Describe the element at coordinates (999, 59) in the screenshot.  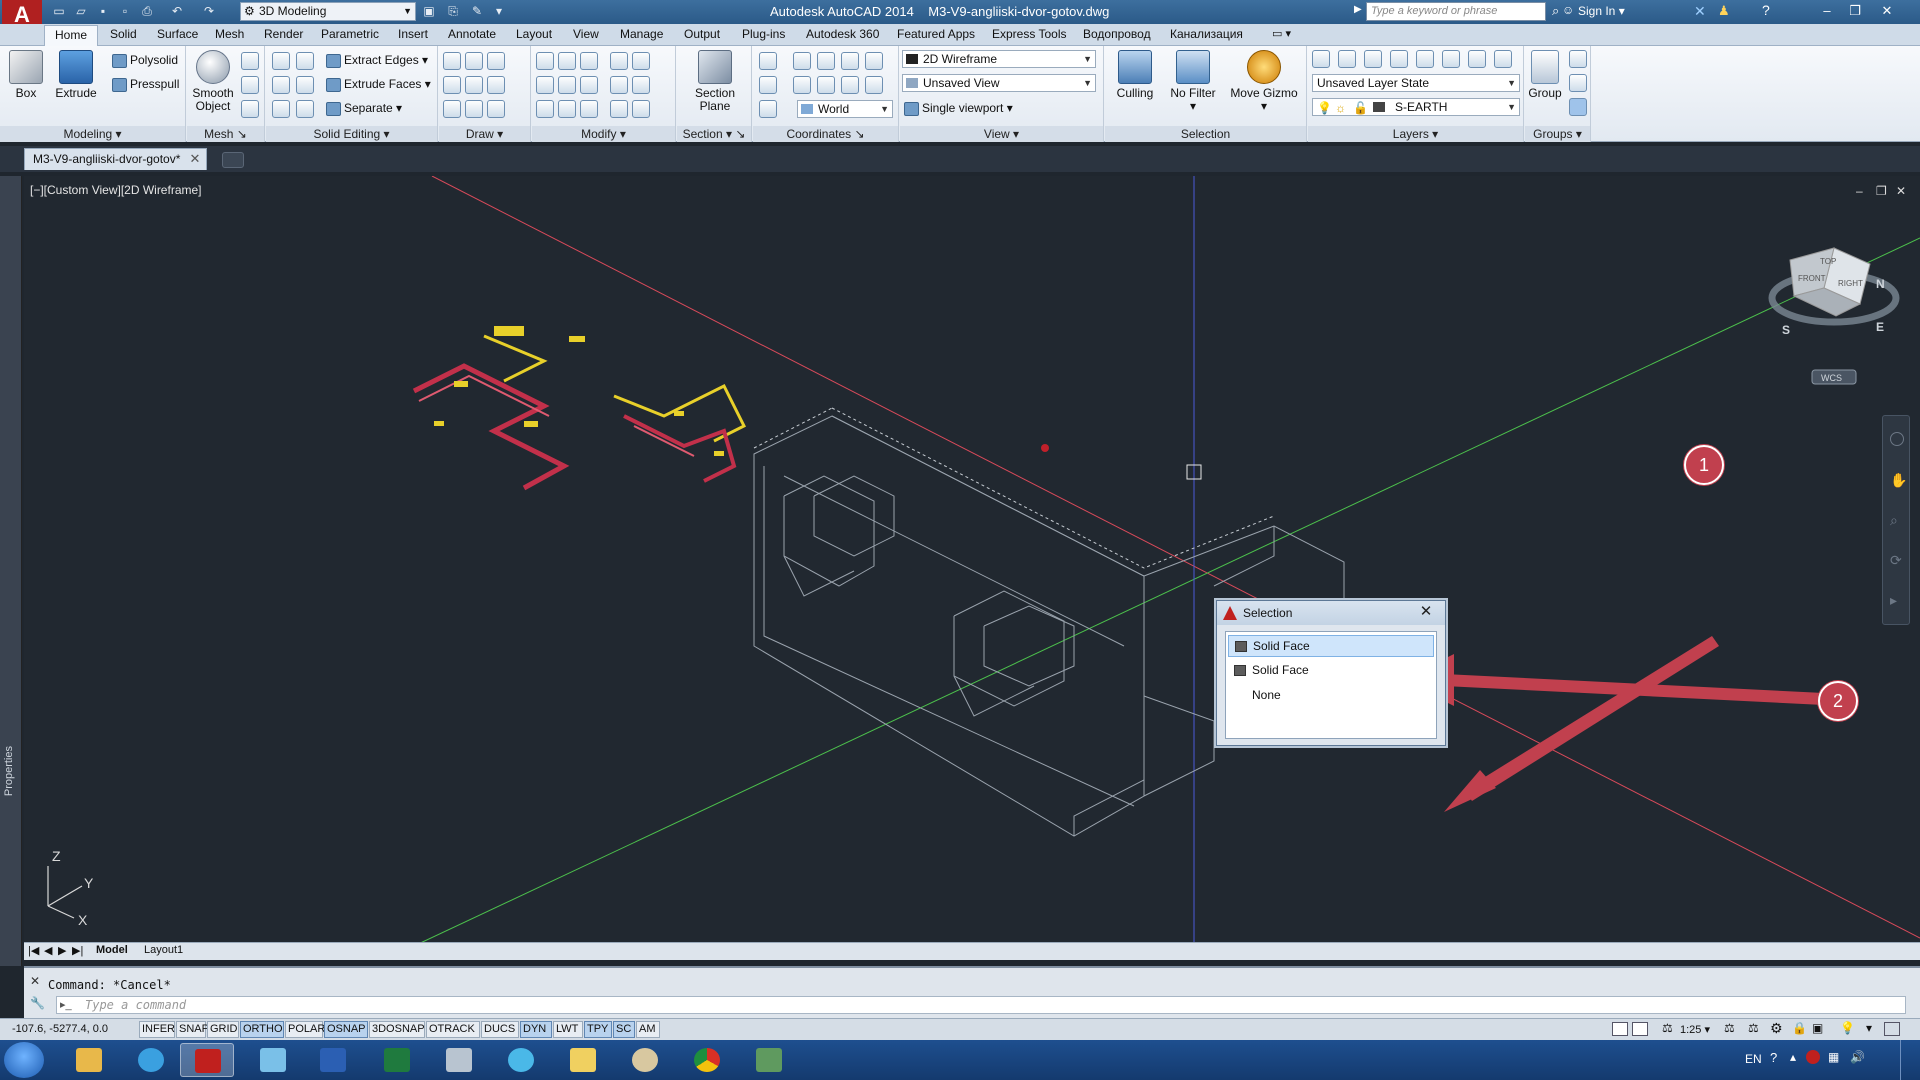
I see `visual-style-dropdown: 2D Wireframe ▼` at that location.